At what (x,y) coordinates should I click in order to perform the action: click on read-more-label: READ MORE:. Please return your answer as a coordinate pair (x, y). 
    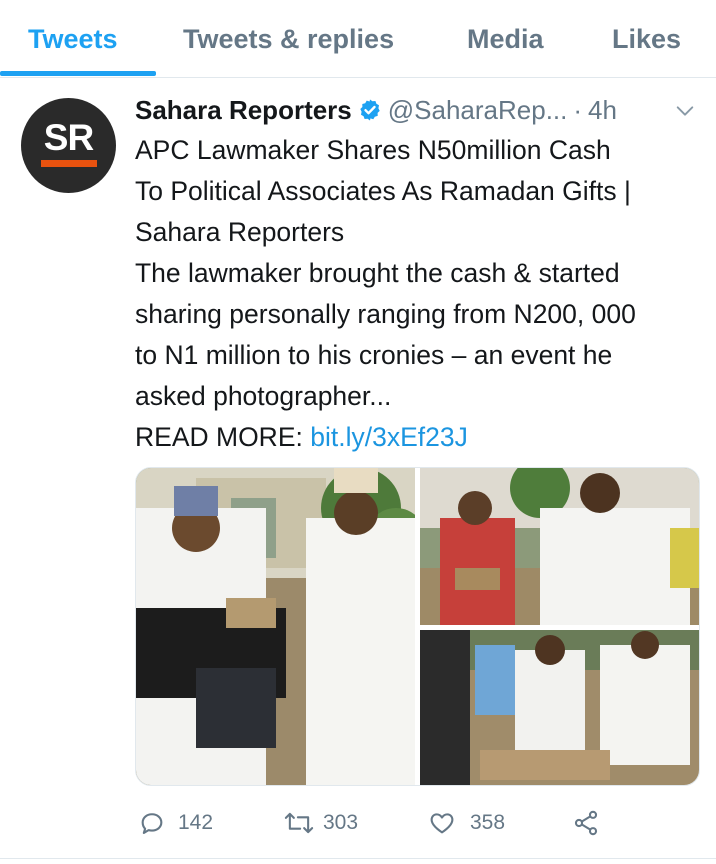
    Looking at the image, I should click on (219, 437).